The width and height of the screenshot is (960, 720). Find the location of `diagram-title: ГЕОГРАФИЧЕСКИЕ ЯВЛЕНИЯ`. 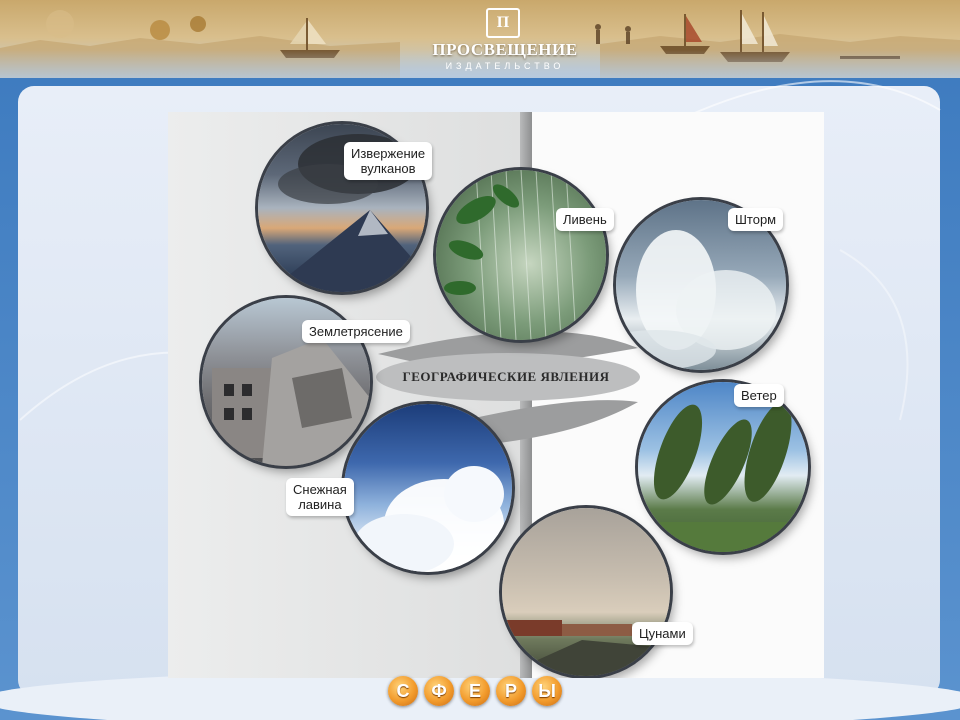

diagram-title: ГЕОГРАФИЧЕСКИЕ ЯВЛЕНИЯ is located at coordinates (506, 376).